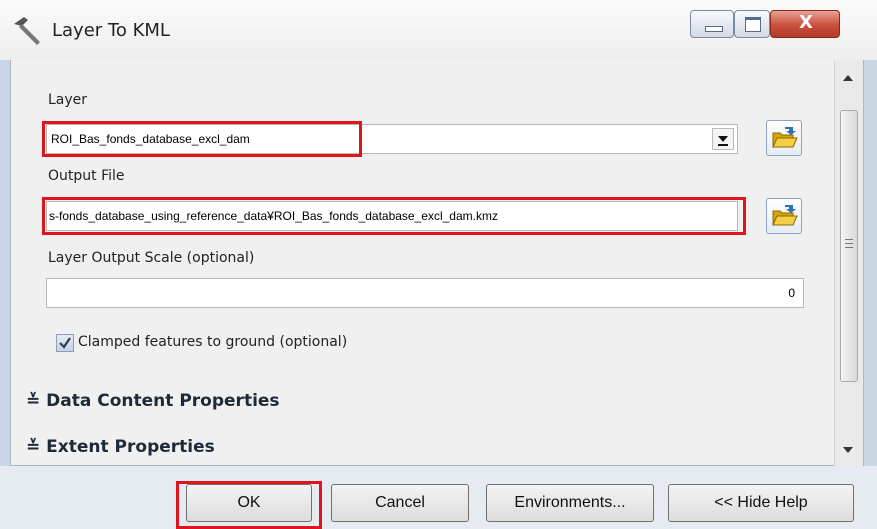  I want to click on checkbox-check-icon, so click(65, 343).